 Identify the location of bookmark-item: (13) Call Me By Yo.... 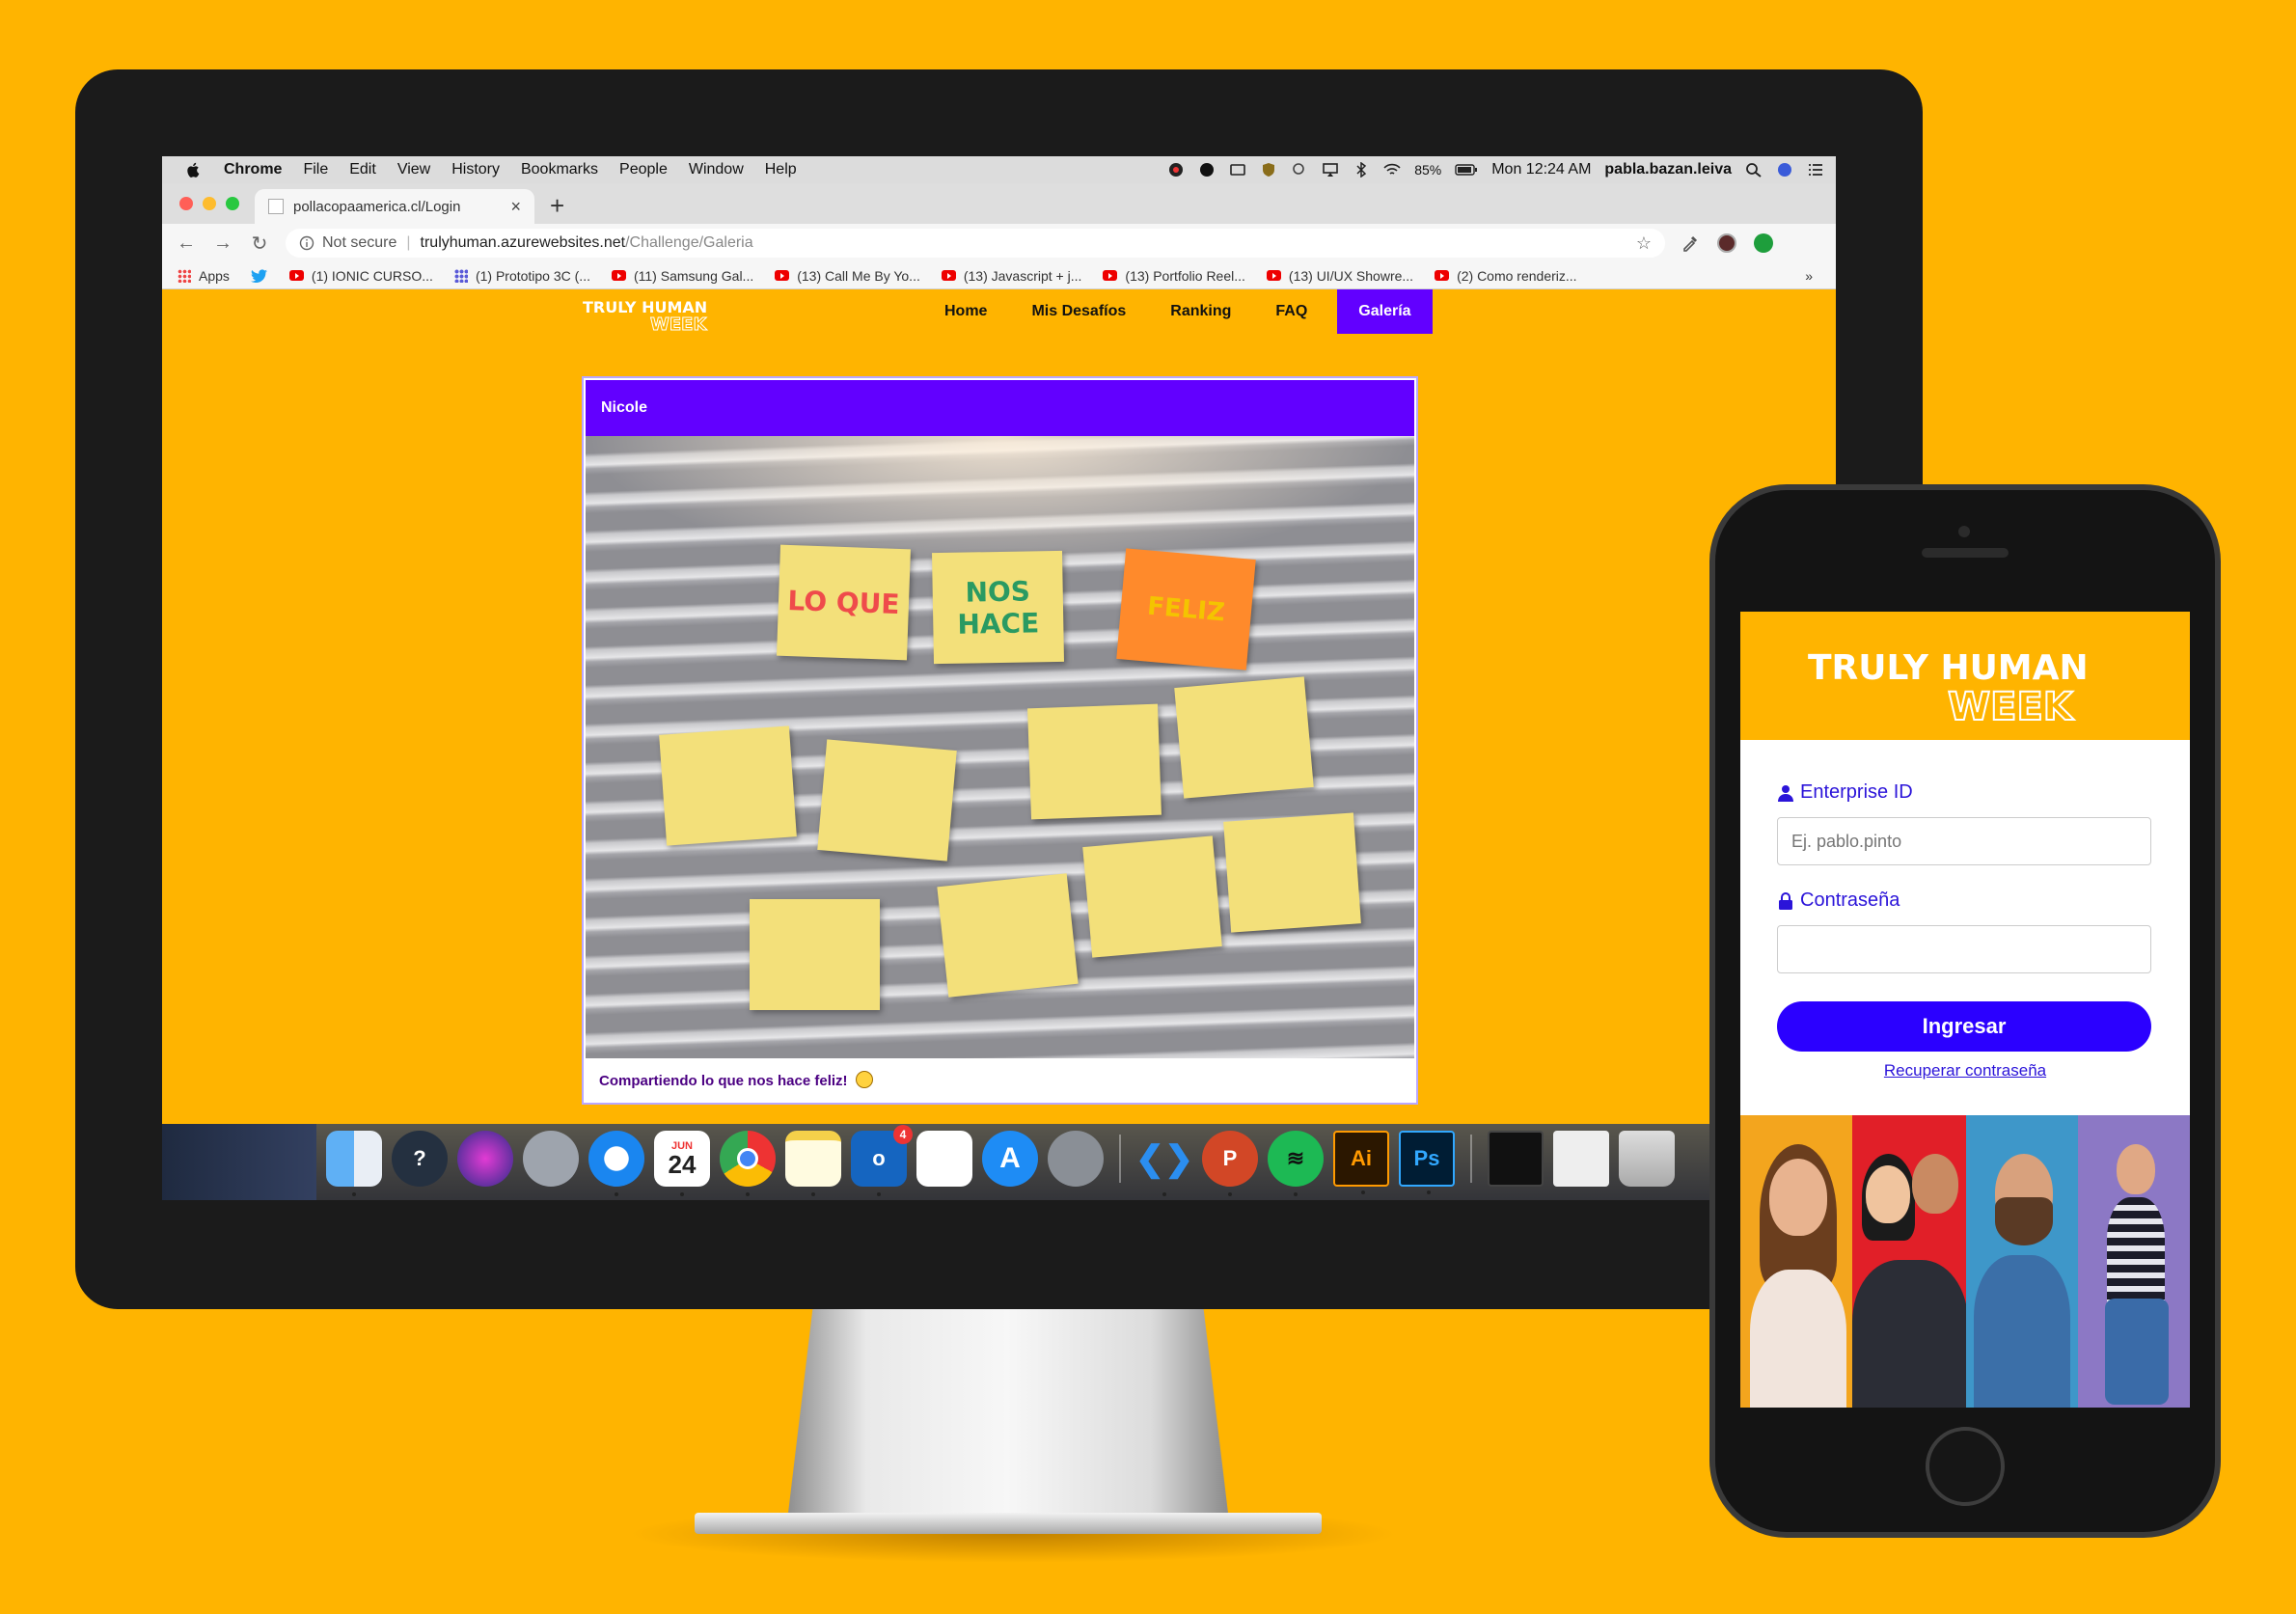
(847, 276).